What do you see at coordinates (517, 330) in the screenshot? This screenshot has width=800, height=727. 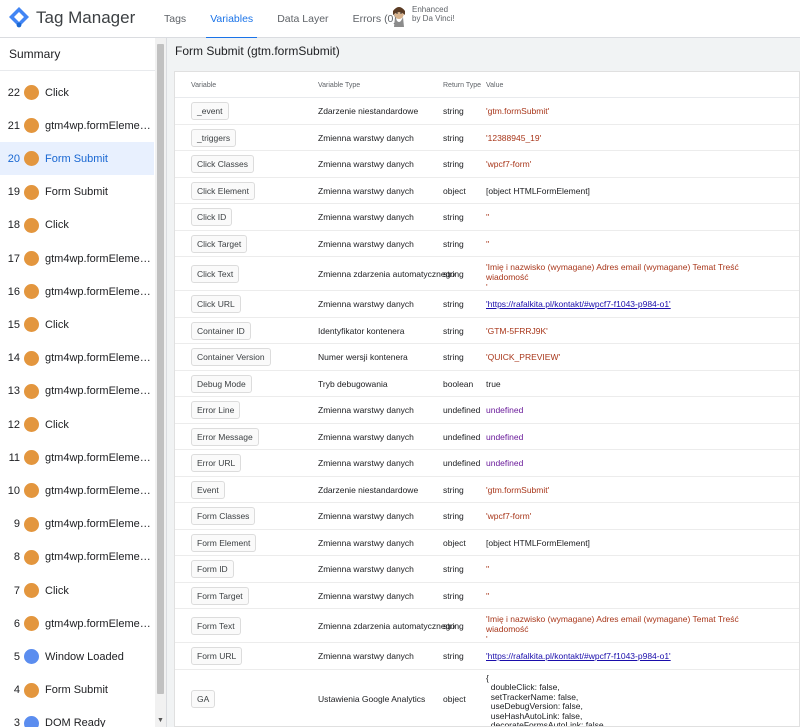 I see `variable-value: 'GTM-5FRRJ9K'` at bounding box center [517, 330].